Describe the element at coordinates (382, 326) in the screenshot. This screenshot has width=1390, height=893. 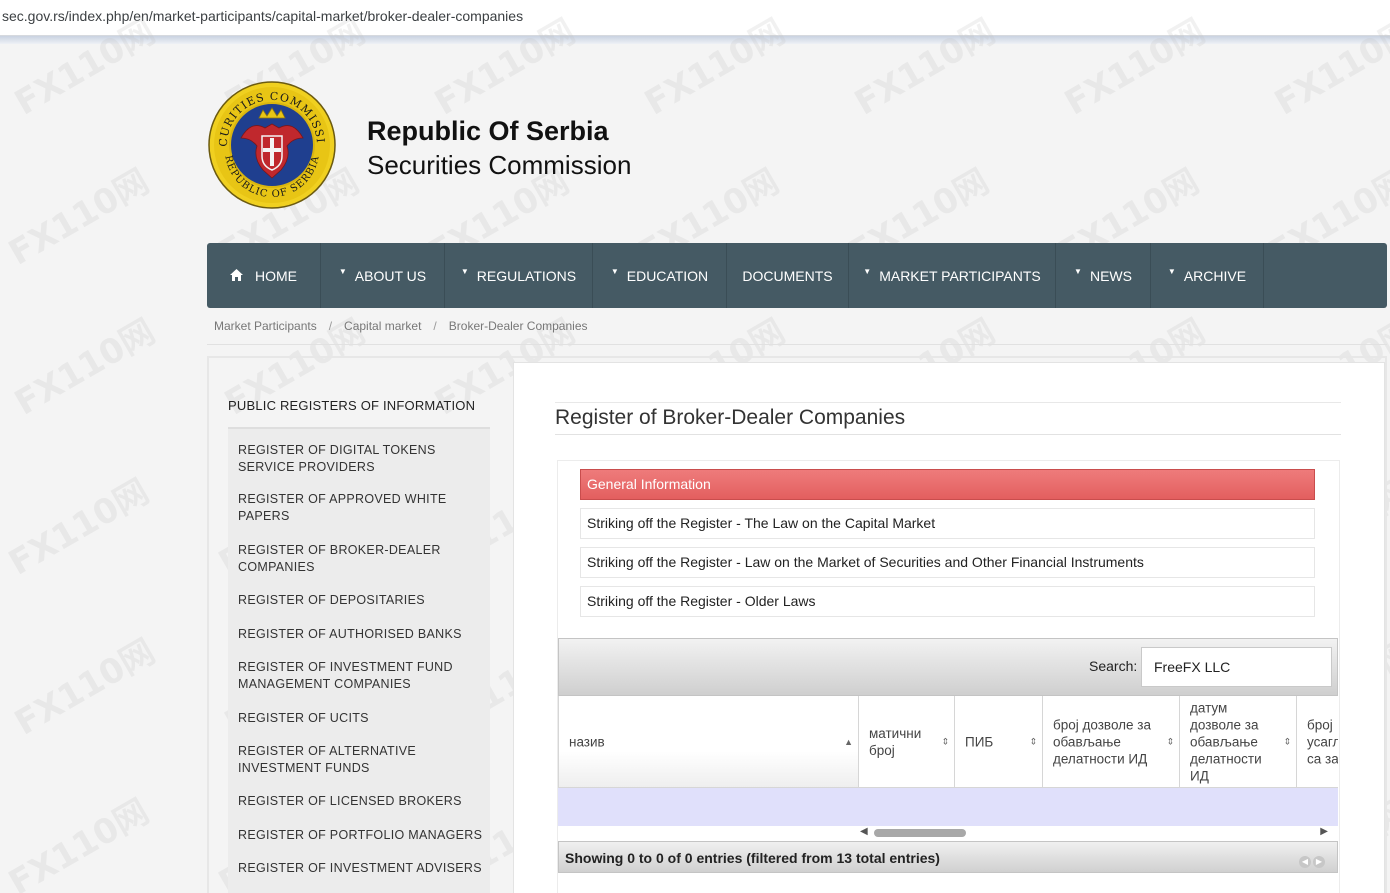
I see `breadcrumb-capital-market: Capital market` at that location.